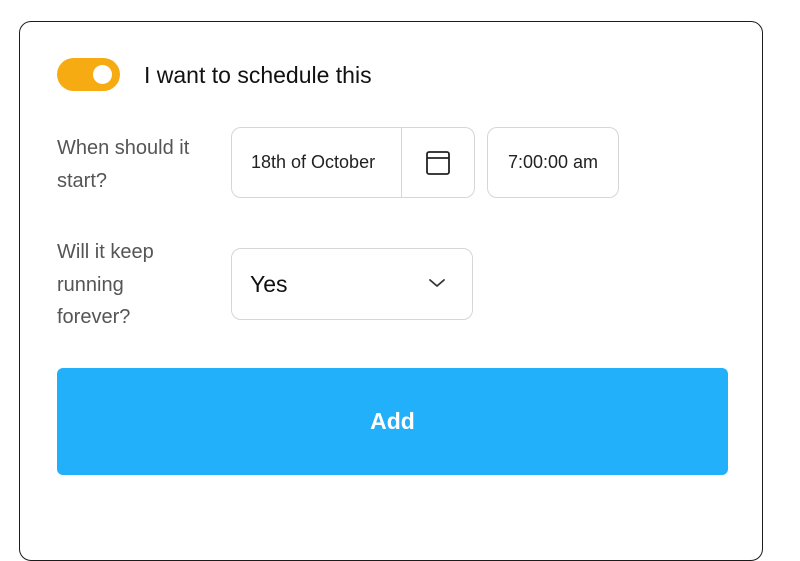 The image size is (800, 561). Describe the element at coordinates (269, 283) in the screenshot. I see `forever-select-value: Yes` at that location.